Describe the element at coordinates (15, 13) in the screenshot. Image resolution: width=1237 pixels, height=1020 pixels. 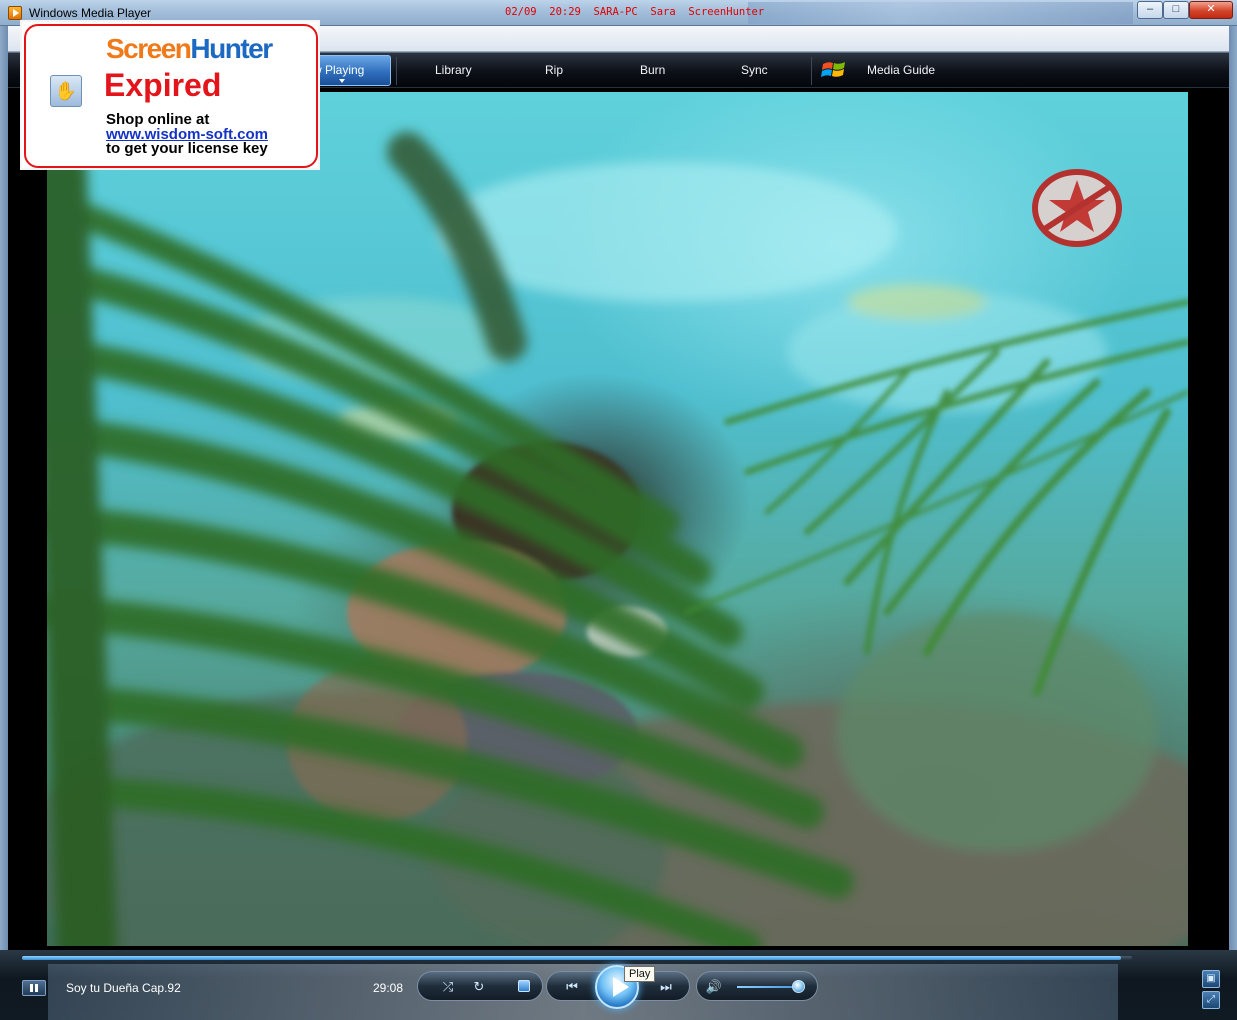
I see `media-player-app-icon` at that location.